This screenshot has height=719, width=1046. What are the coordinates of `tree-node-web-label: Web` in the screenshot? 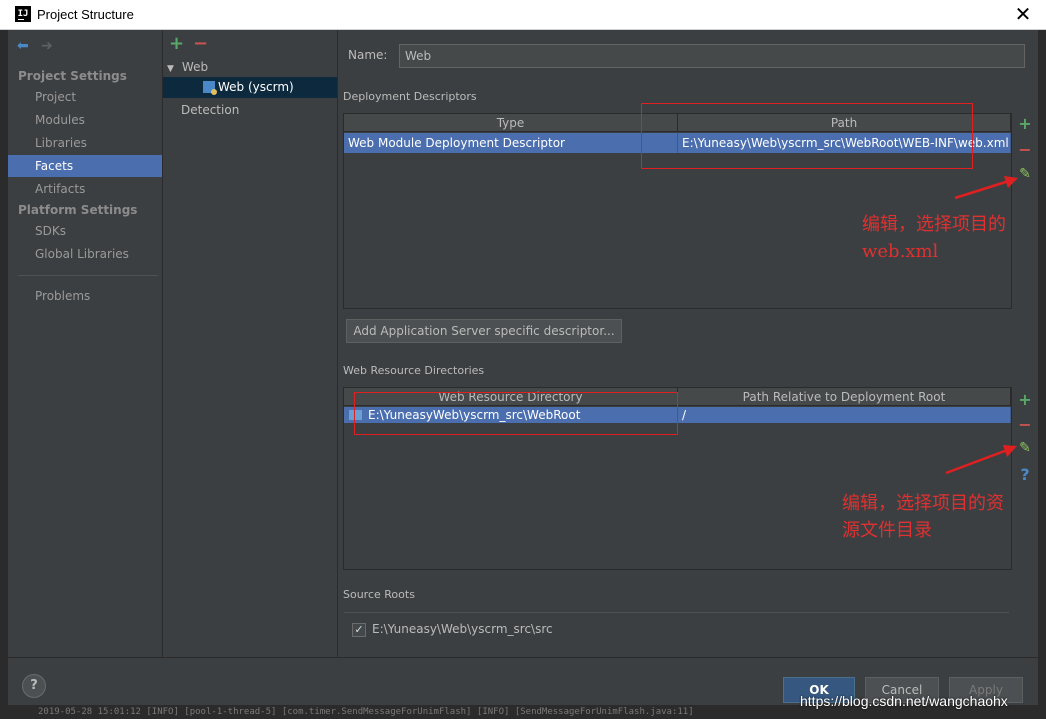 It's located at (195, 67).